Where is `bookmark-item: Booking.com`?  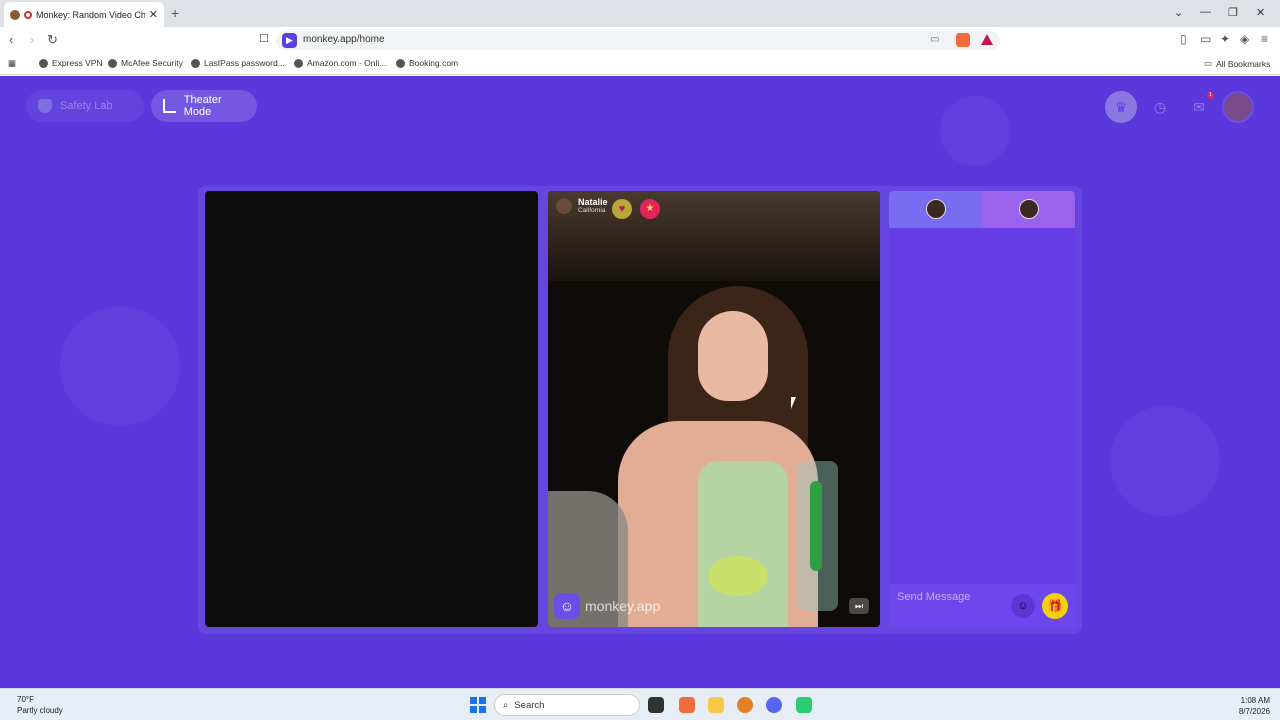 bookmark-item: Booking.com is located at coordinates (427, 63).